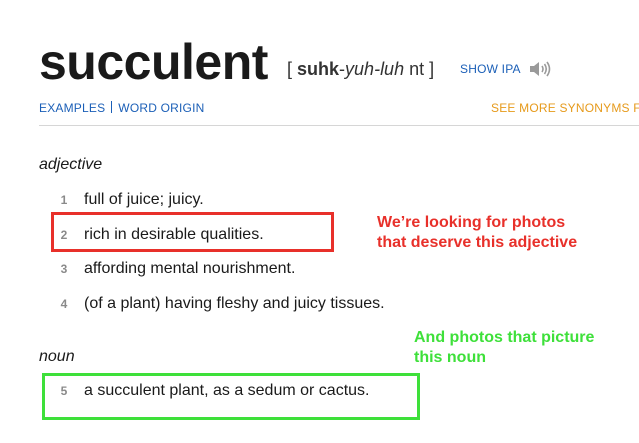  Describe the element at coordinates (64, 269) in the screenshot. I see `definition-number: 3` at that location.